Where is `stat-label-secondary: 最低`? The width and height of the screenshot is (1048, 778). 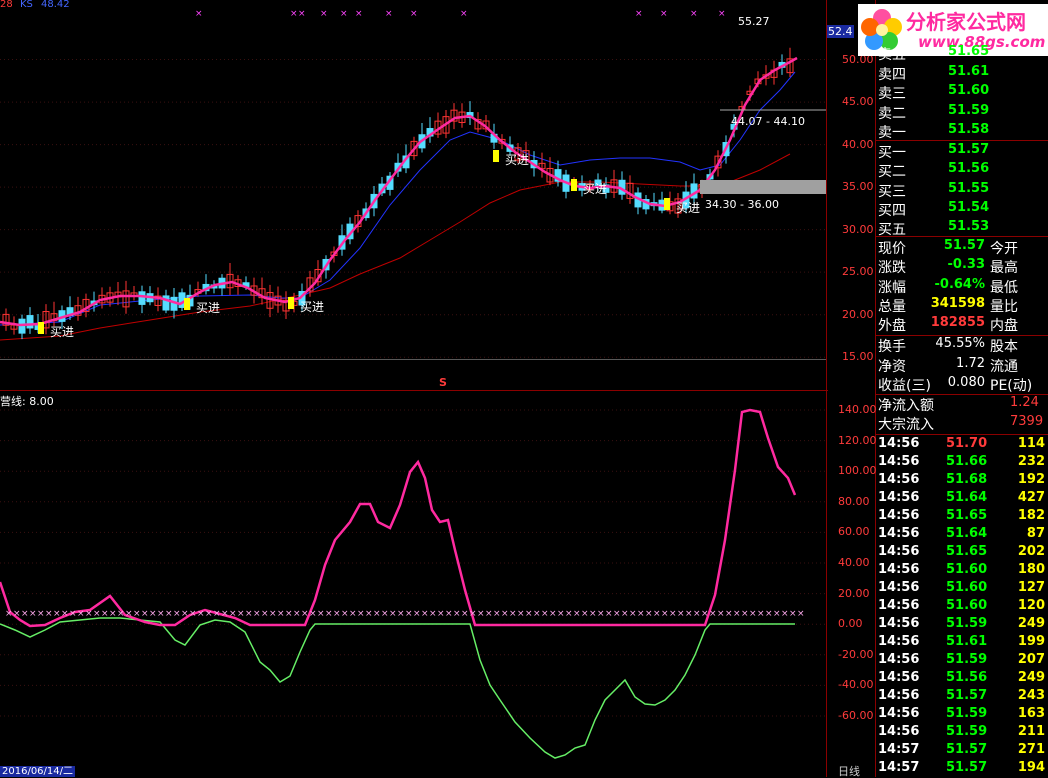 stat-label-secondary: 最低 is located at coordinates (1004, 287).